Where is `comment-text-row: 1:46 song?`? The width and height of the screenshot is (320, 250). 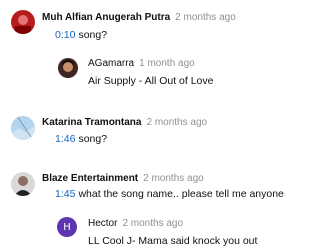 comment-text-row: 1:46 song? is located at coordinates (81, 139).